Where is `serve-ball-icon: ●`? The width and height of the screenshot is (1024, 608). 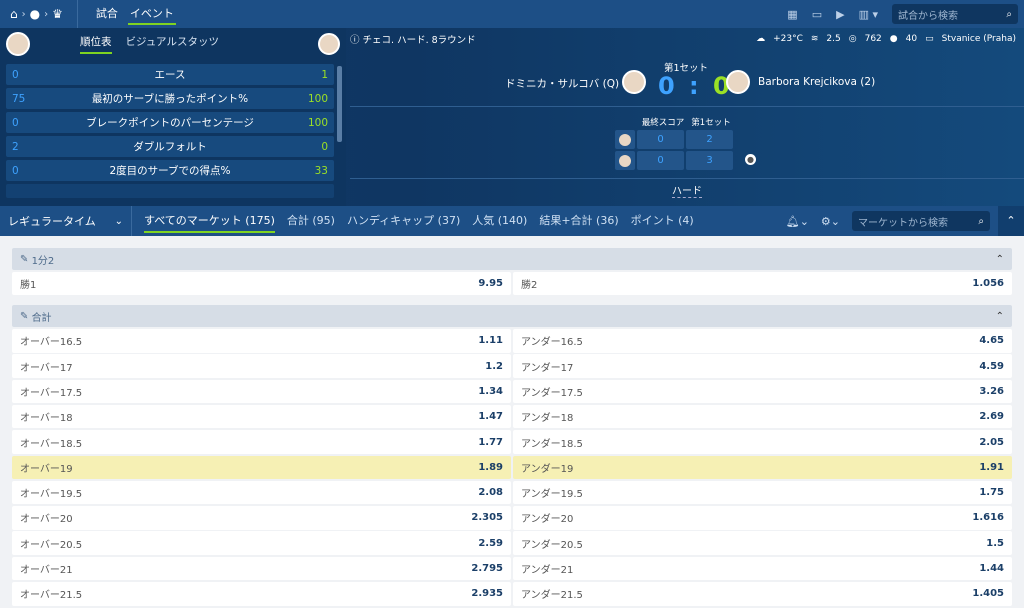
serve-ball-icon: ● is located at coordinates (750, 159).